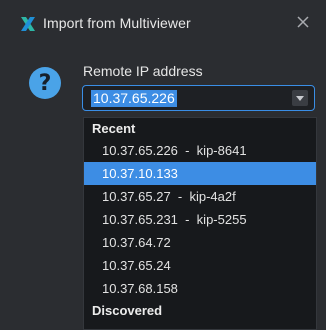  I want to click on remote-ip-combobox: 10.37.65.226, so click(198, 98).